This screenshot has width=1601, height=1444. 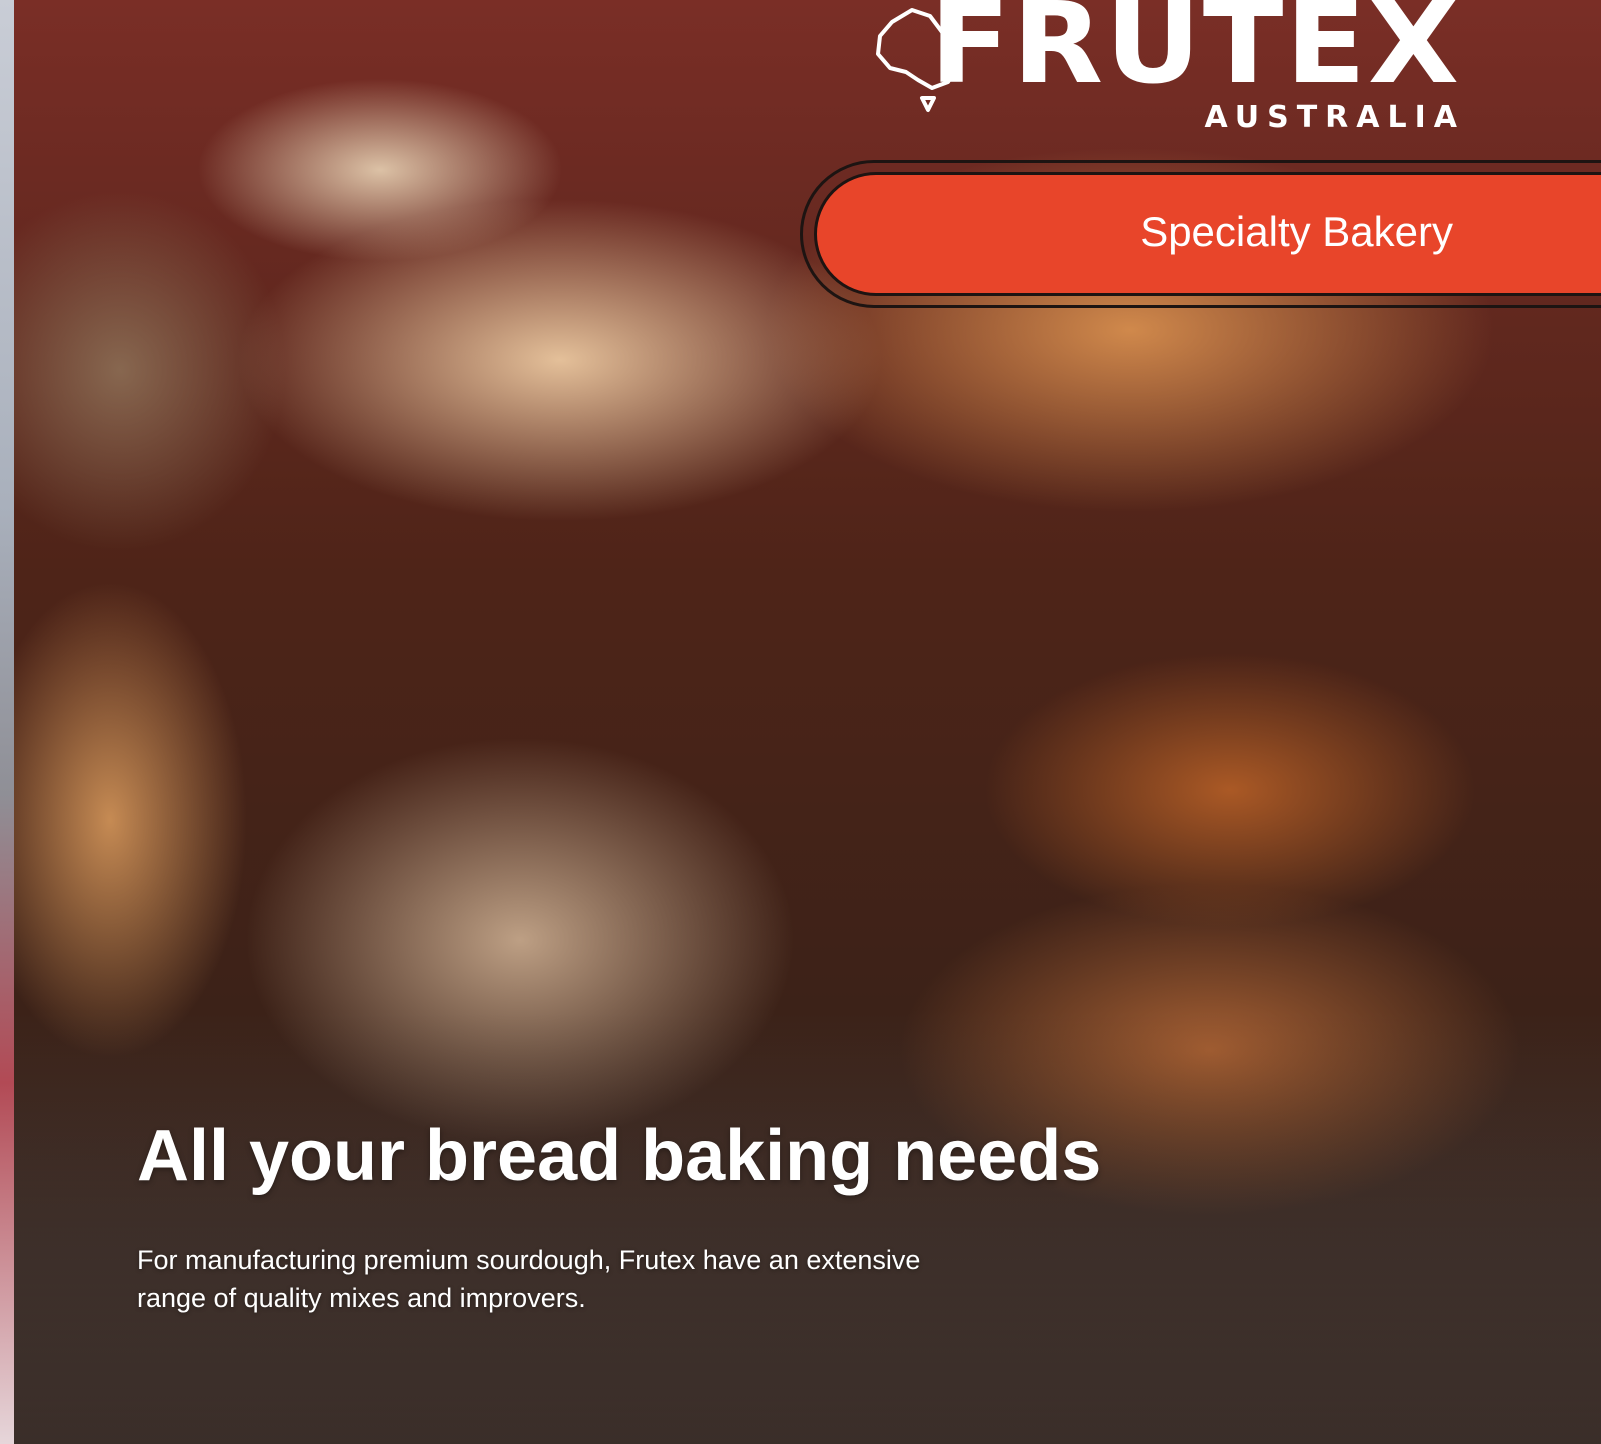 I want to click on brand-logo: FRUTEX AUSTRALIA, so click(x=1168, y=67).